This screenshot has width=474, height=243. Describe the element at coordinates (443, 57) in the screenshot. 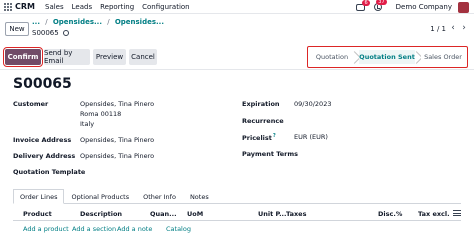

I see `stage-sales-order: Sales Order` at that location.